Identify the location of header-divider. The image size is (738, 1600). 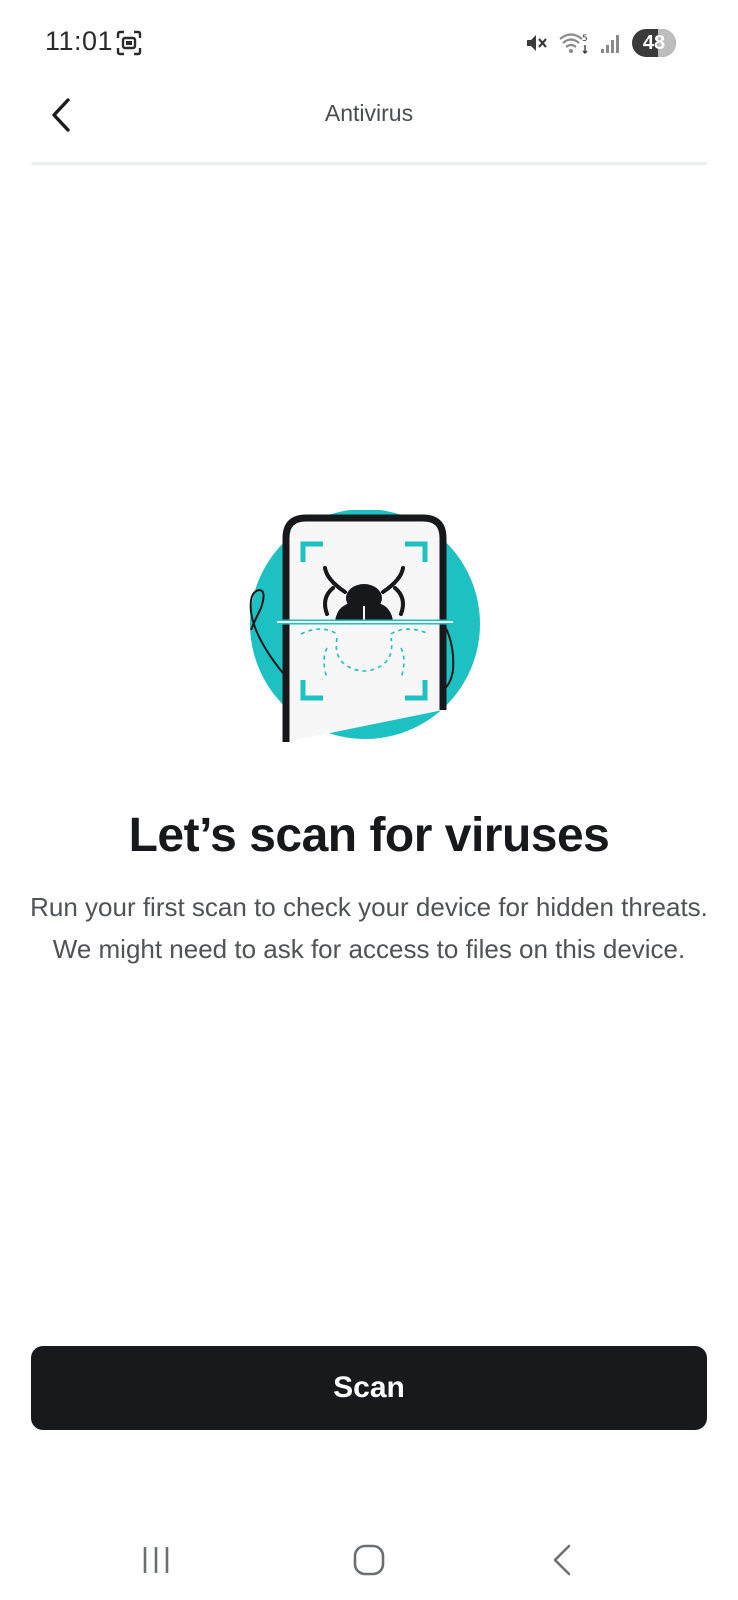
(369, 163).